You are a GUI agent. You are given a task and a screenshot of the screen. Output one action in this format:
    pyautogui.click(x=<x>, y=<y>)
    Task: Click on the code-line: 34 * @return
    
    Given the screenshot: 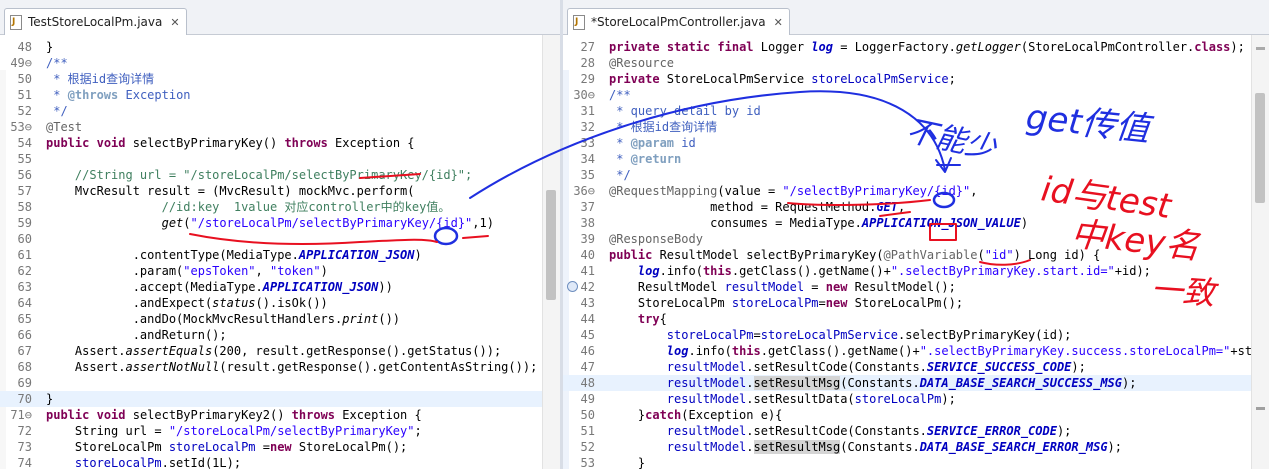 What is the action you would take?
    pyautogui.click(x=916, y=159)
    